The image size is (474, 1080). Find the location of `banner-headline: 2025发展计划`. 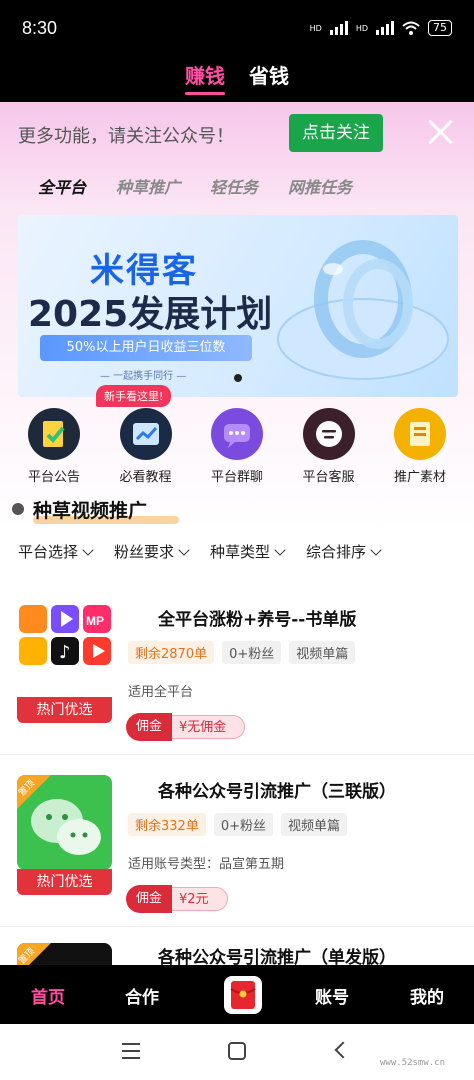

banner-headline: 2025发展计划 is located at coordinates (150, 314).